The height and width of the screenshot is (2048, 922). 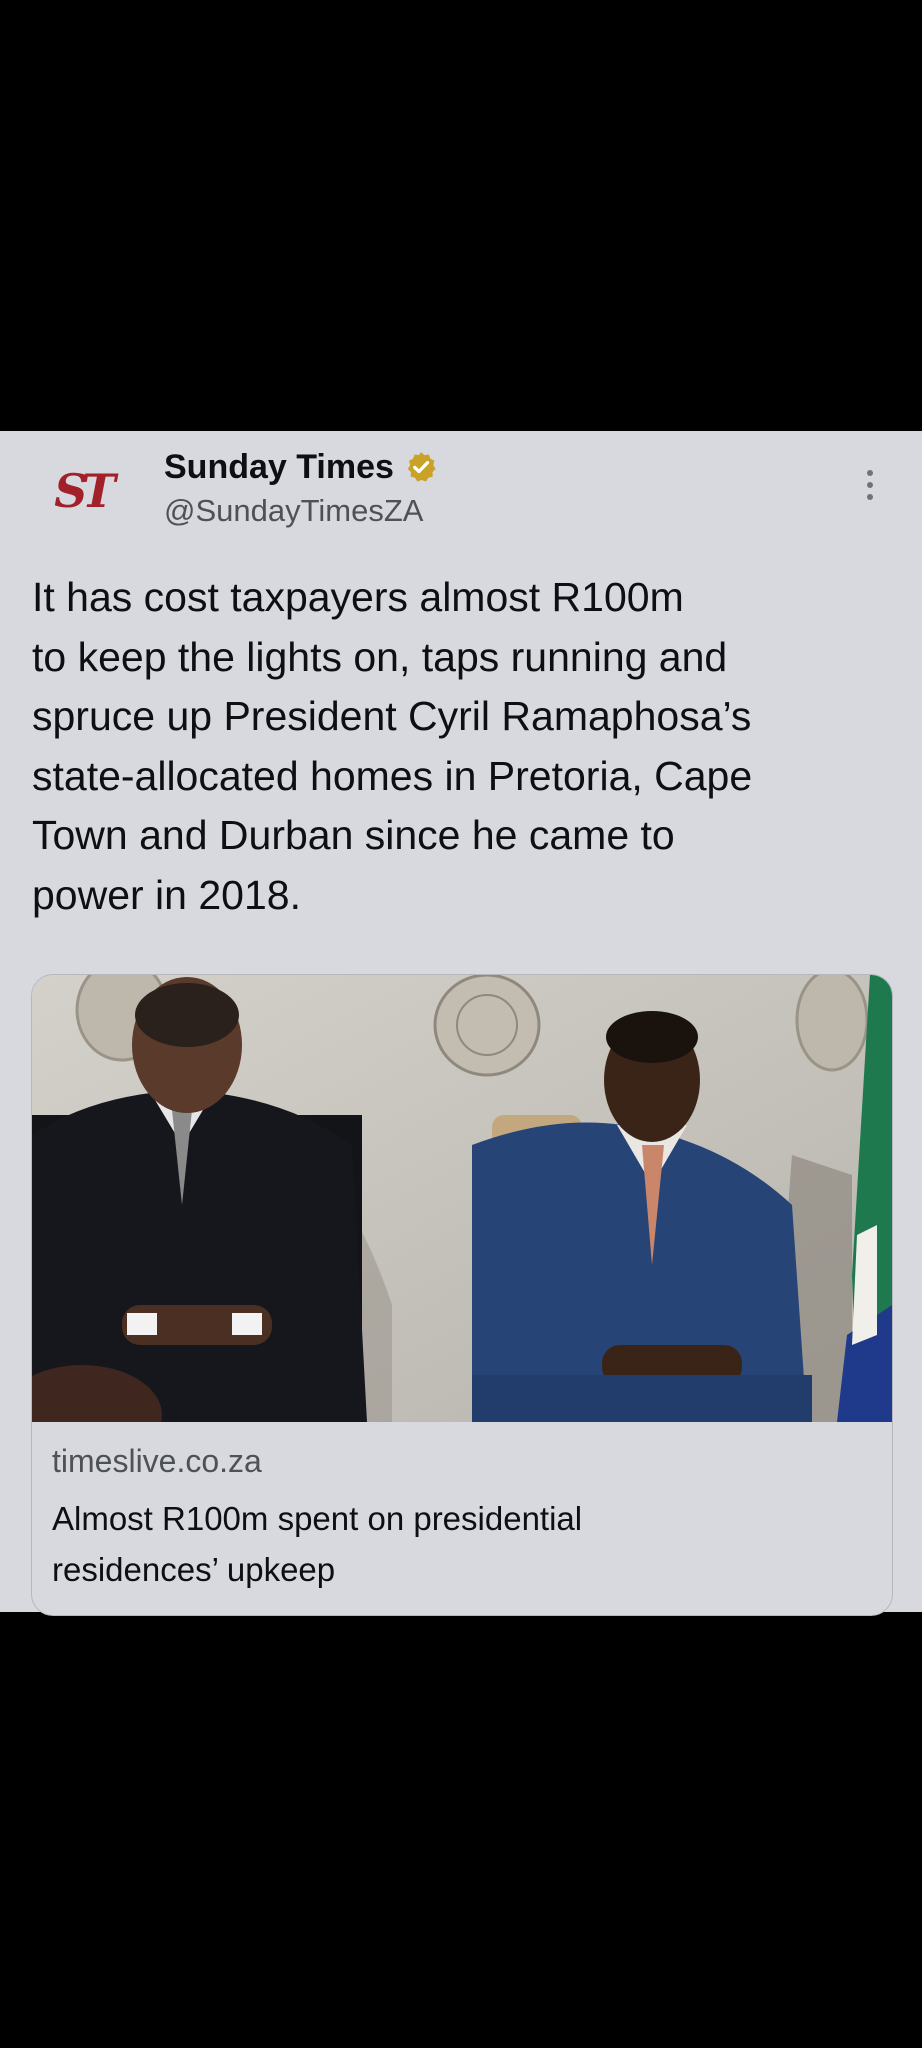 I want to click on more-vertical-icon, so click(x=870, y=485).